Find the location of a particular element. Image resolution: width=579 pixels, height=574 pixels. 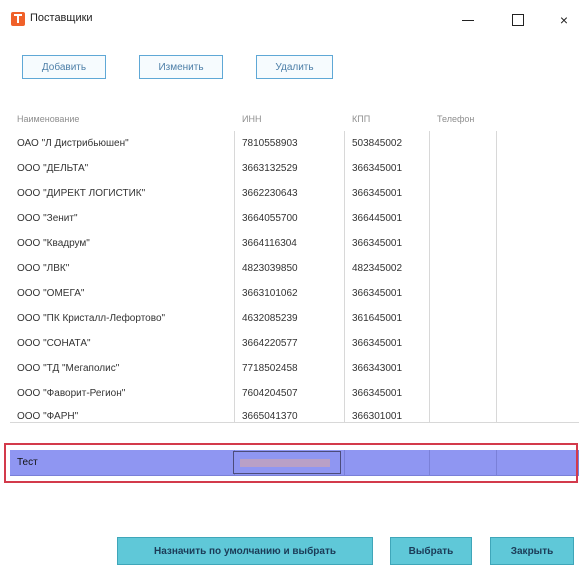

add-button: Добавить is located at coordinates (64, 67).